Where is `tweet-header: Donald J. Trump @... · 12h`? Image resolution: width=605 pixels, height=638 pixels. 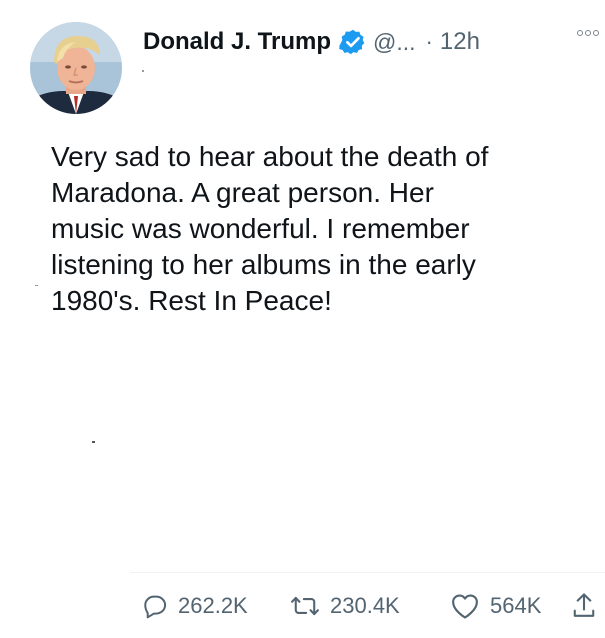 tweet-header: Donald J. Trump @... · 12h is located at coordinates (311, 42).